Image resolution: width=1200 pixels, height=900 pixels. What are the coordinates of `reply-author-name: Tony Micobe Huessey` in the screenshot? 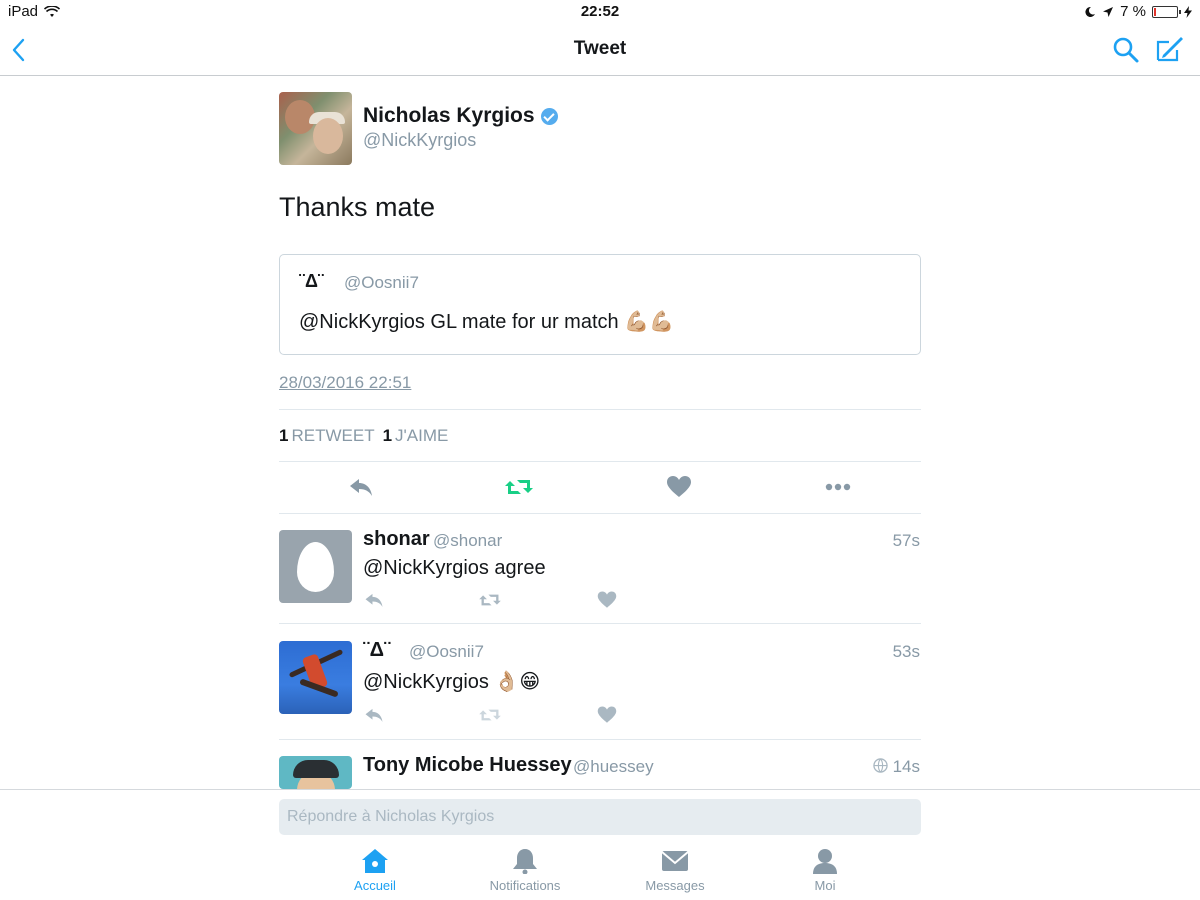 It's located at (467, 765).